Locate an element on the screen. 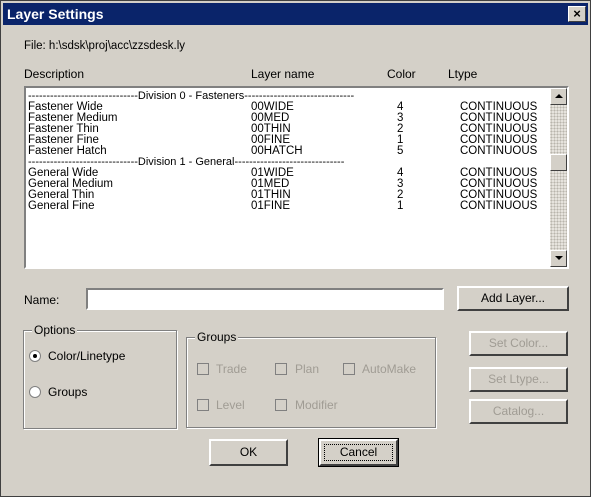 The image size is (591, 497). list-scrollbar is located at coordinates (558, 177).